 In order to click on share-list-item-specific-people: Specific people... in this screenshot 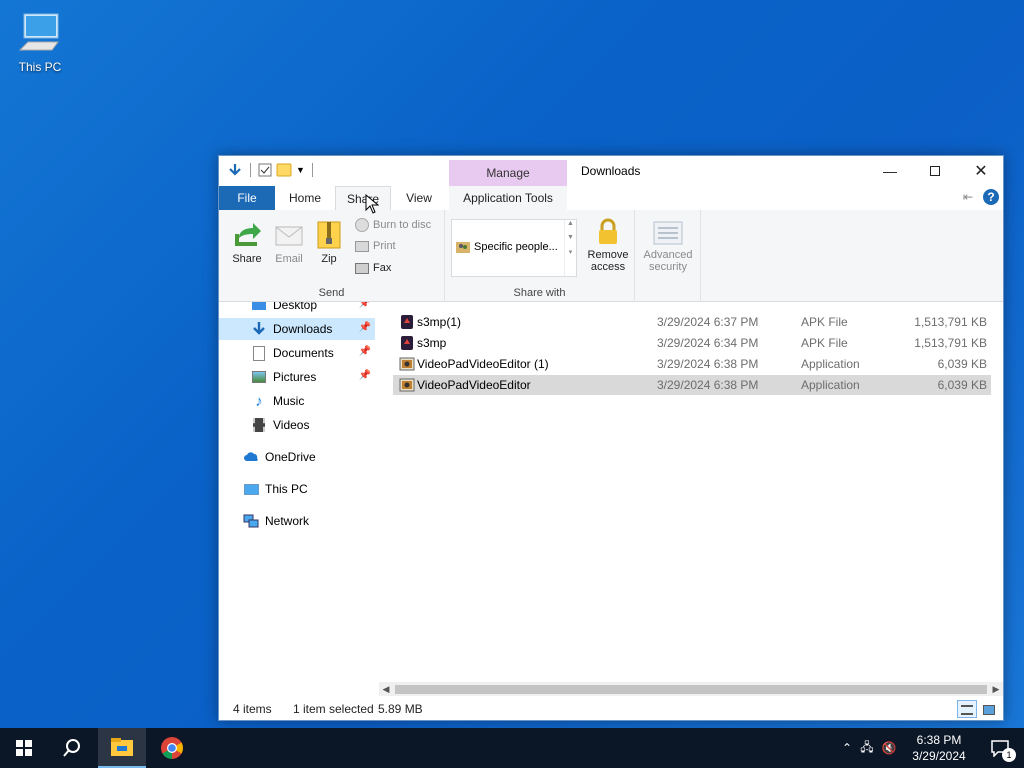, I will do `click(507, 247)`.